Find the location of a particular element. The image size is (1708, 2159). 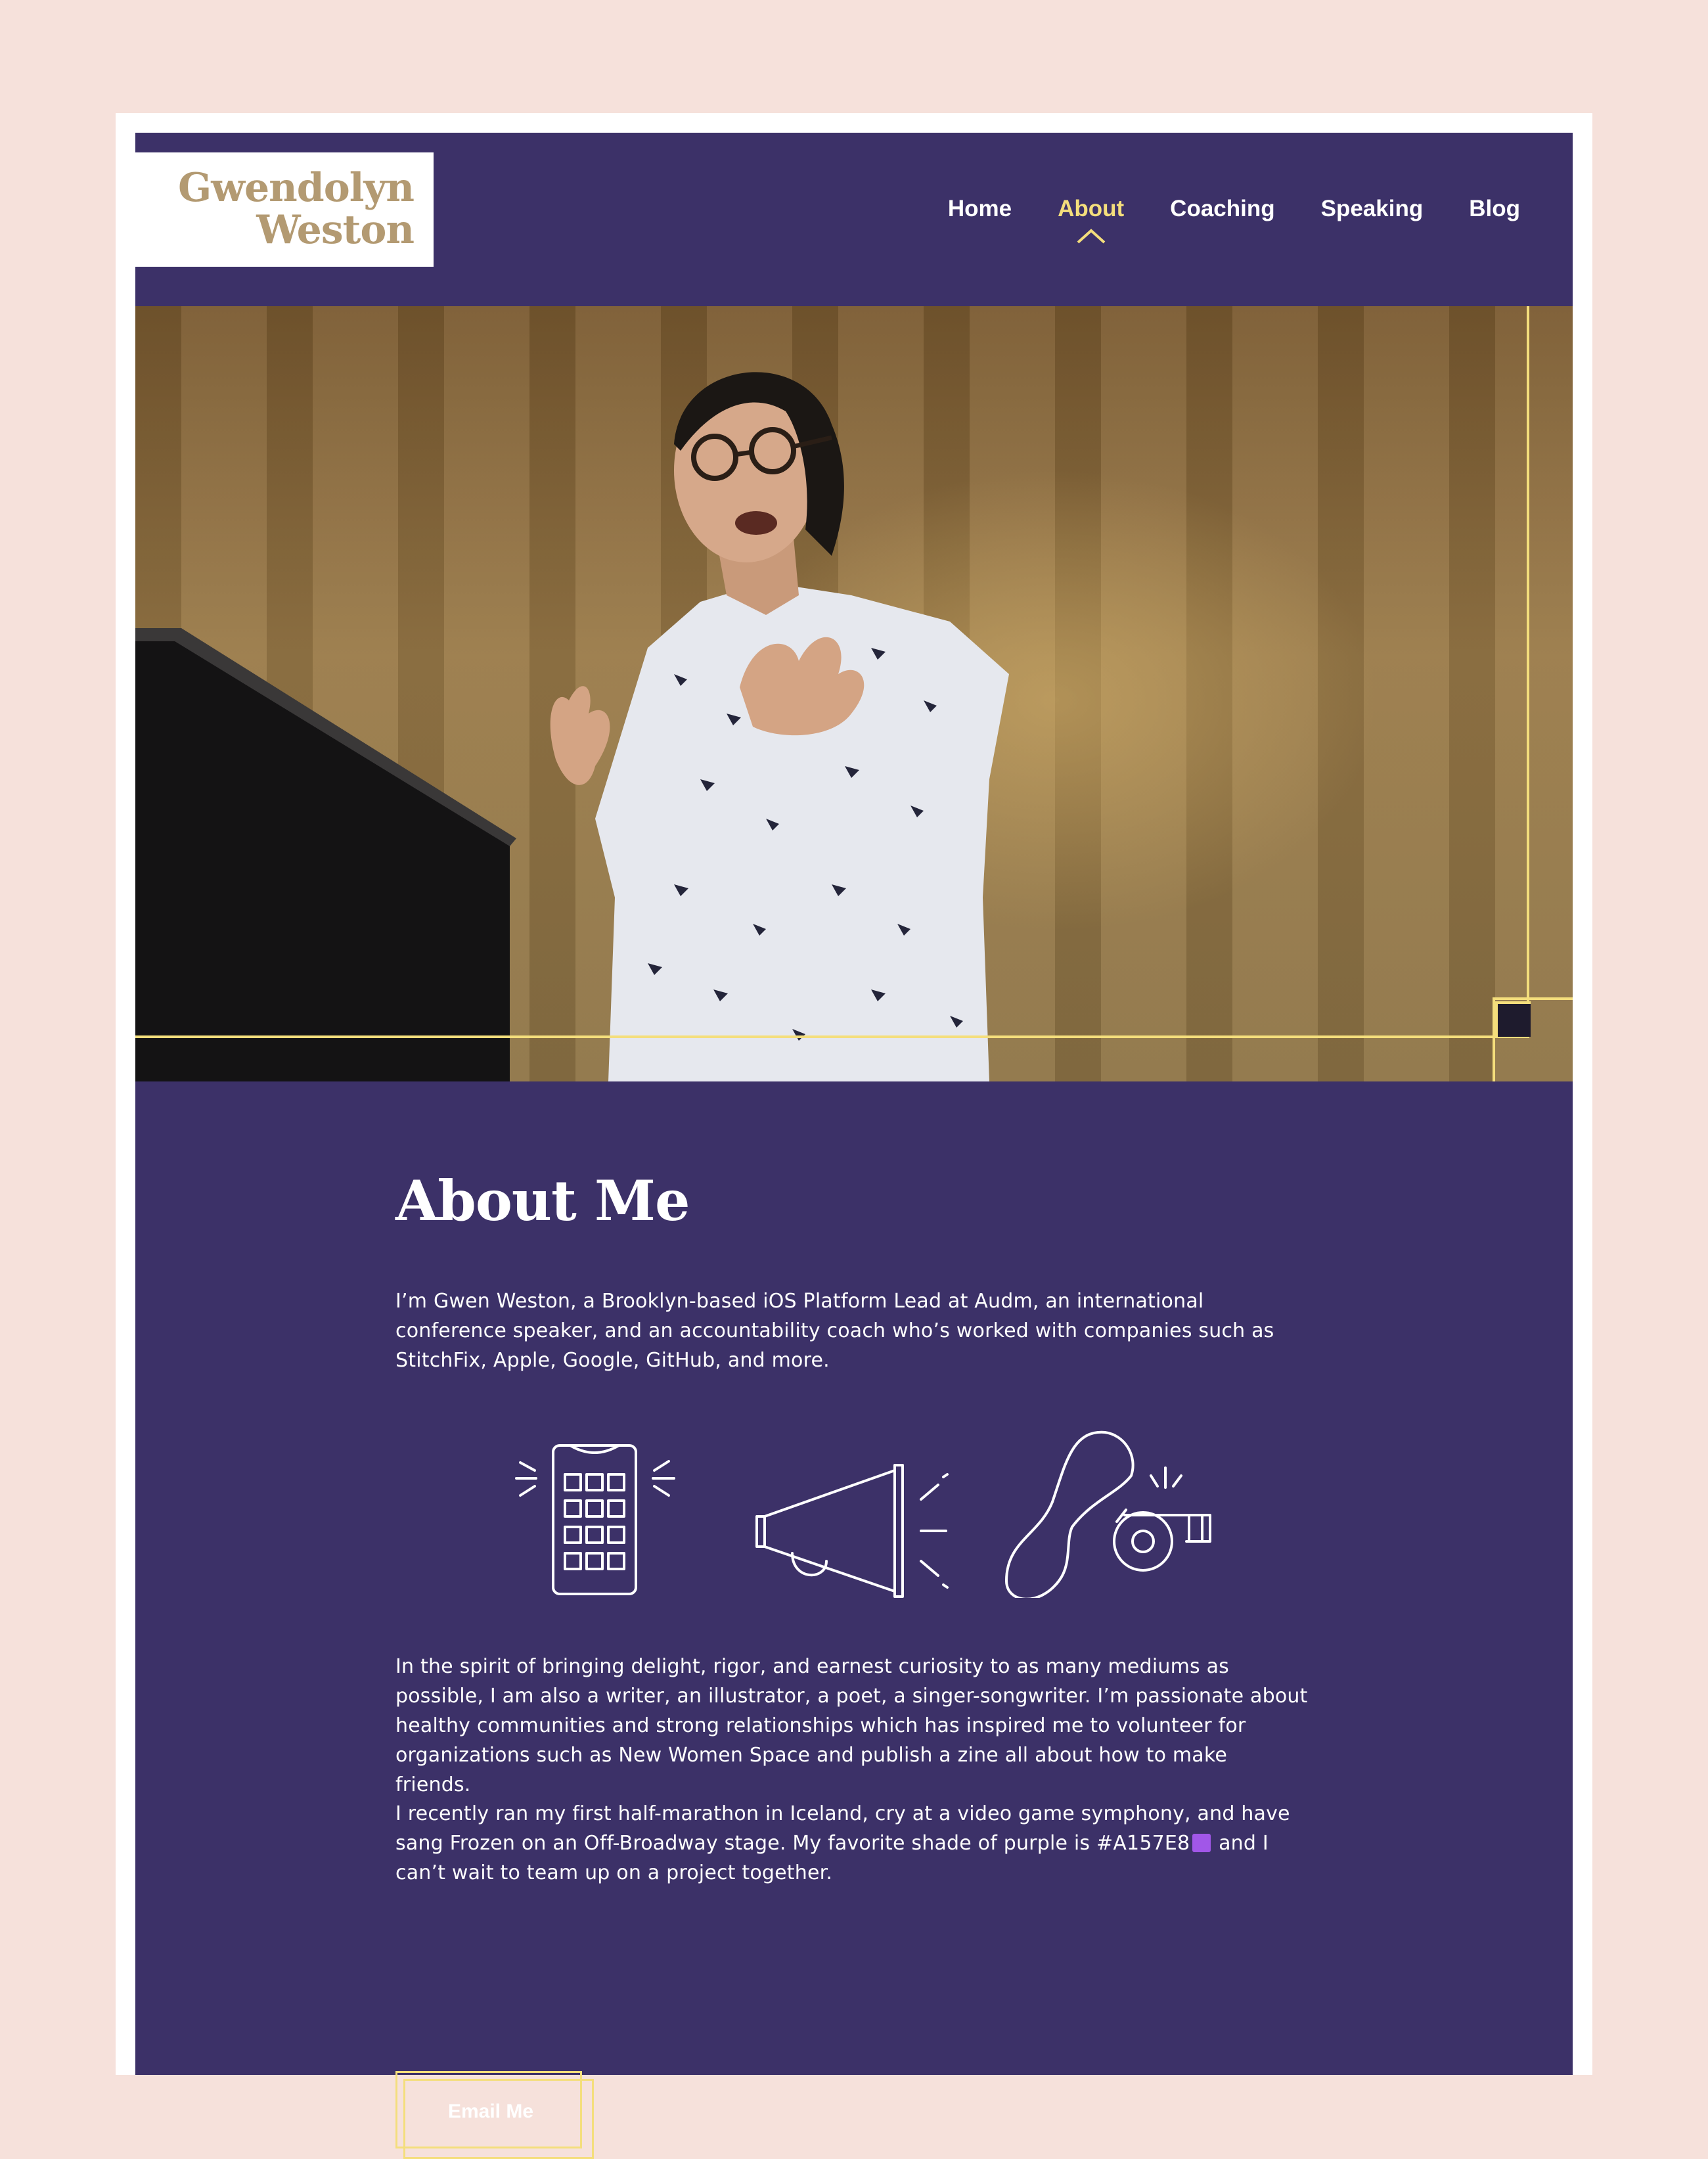

nav-item-home: Home is located at coordinates (980, 209).